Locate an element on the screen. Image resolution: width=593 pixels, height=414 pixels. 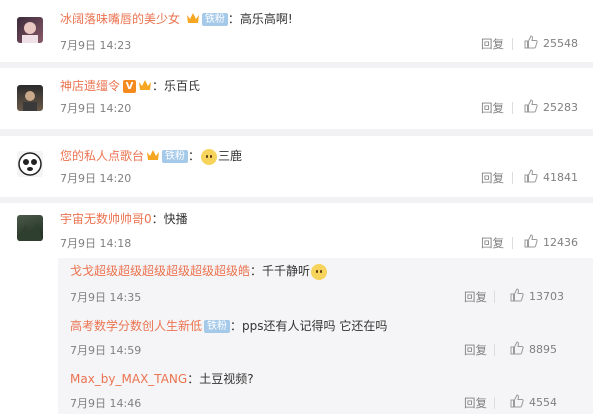
like-button: 13703 is located at coordinates (537, 295).